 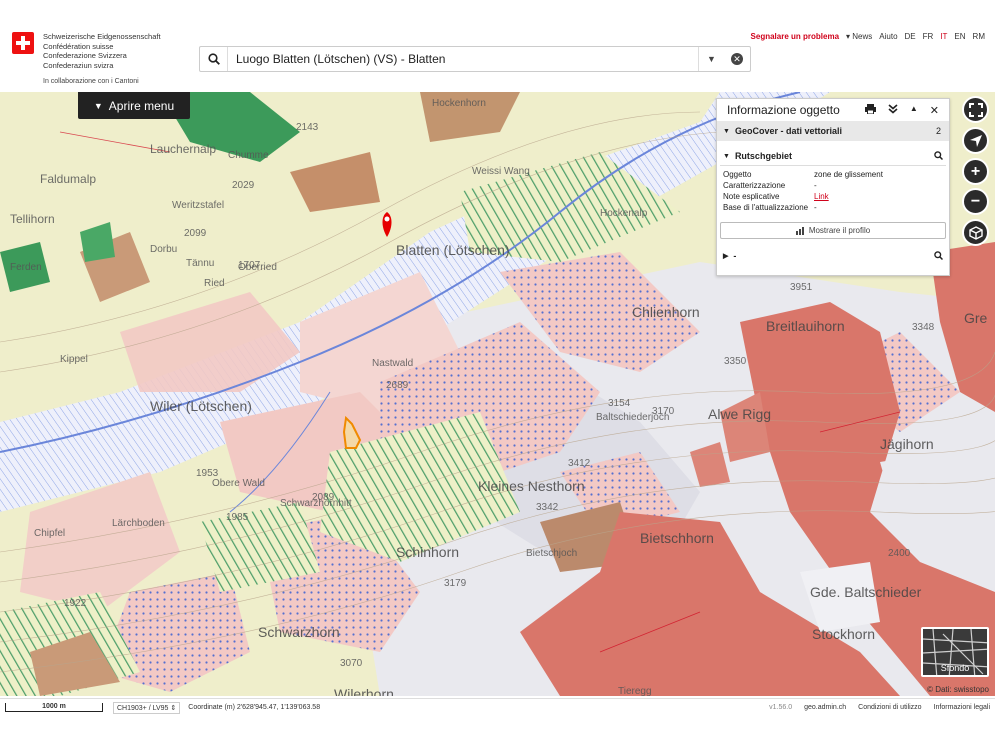 What do you see at coordinates (32, 219) in the screenshot?
I see `map-label: Tellihorn` at bounding box center [32, 219].